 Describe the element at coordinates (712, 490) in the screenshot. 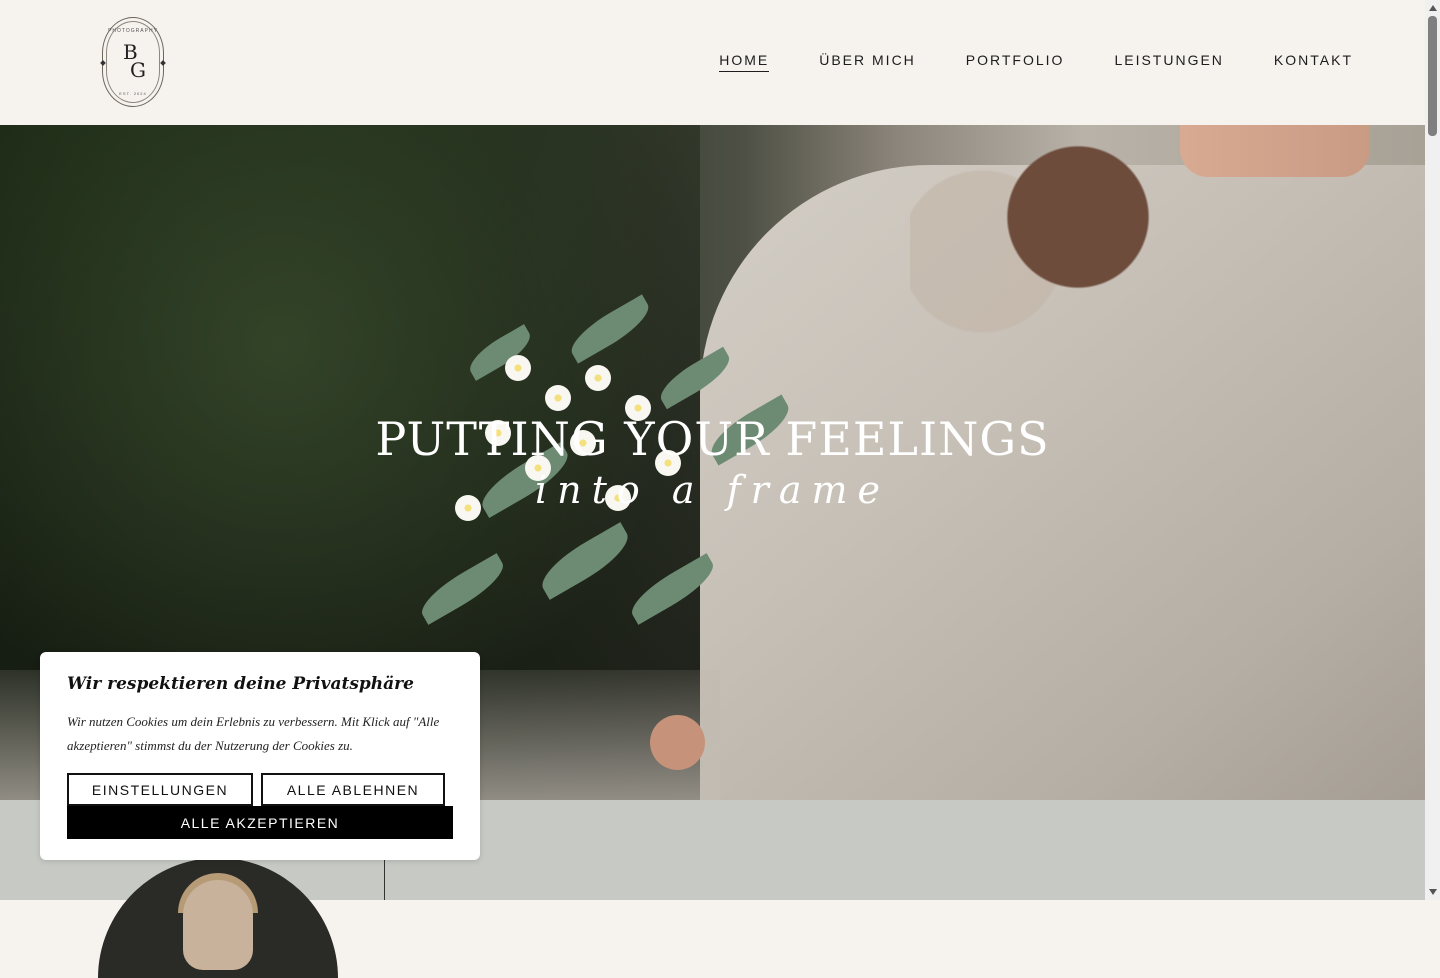

I see `hero-subtitle: into a frame` at that location.